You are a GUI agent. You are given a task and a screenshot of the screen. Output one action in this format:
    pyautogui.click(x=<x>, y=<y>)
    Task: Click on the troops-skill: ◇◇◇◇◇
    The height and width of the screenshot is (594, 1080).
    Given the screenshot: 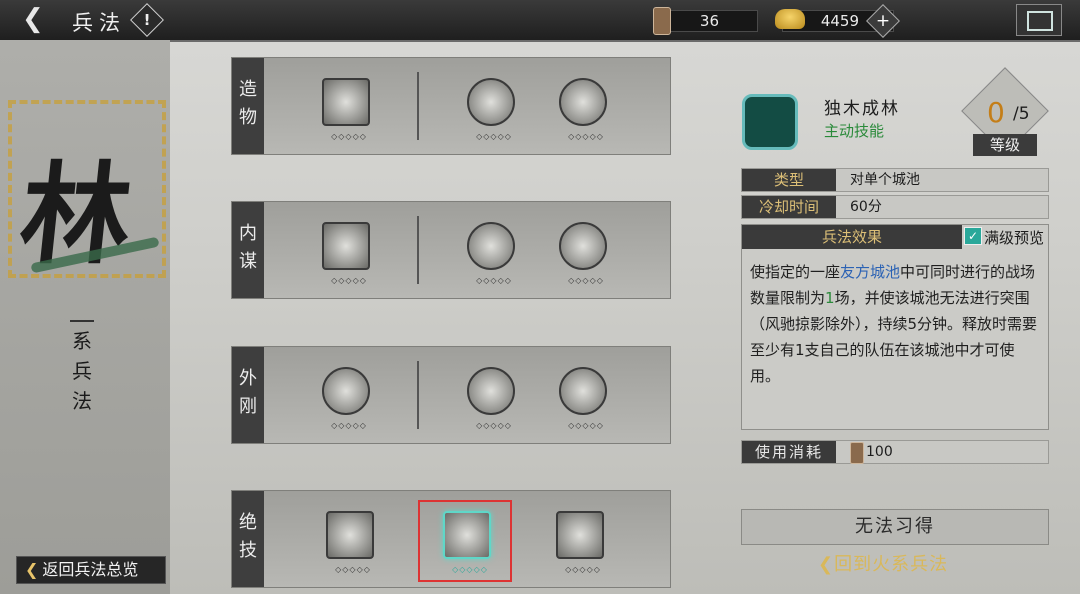 What is the action you would take?
    pyautogui.click(x=585, y=398)
    